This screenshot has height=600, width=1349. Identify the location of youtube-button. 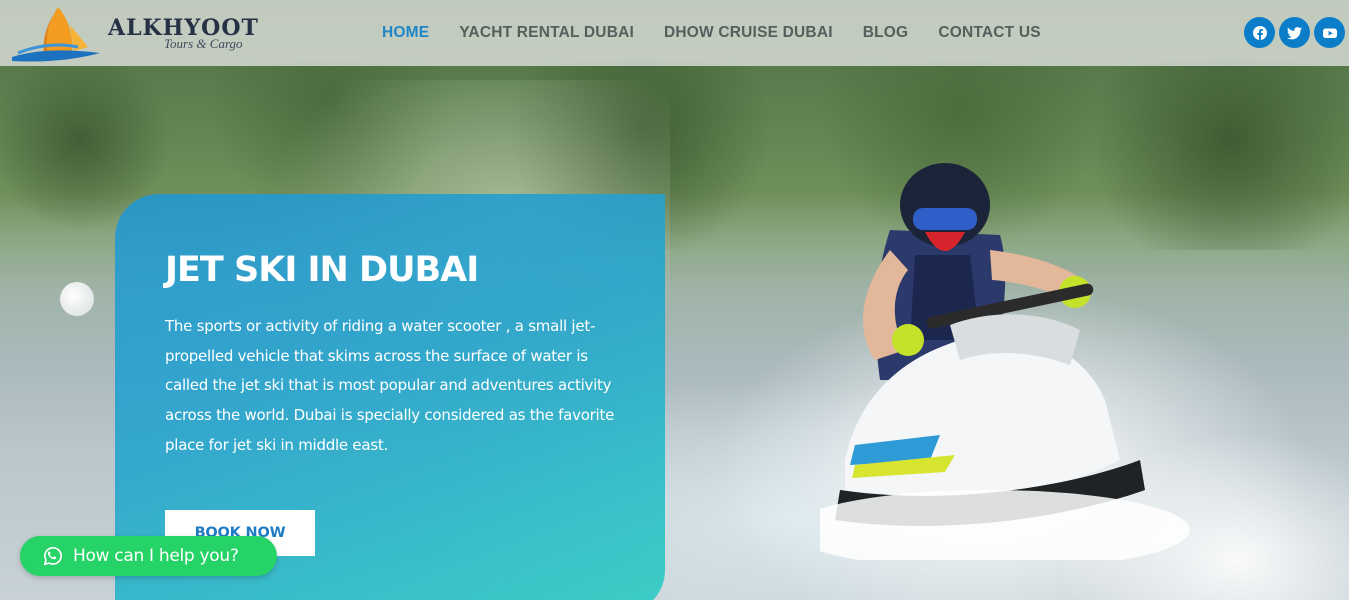
(1329, 32).